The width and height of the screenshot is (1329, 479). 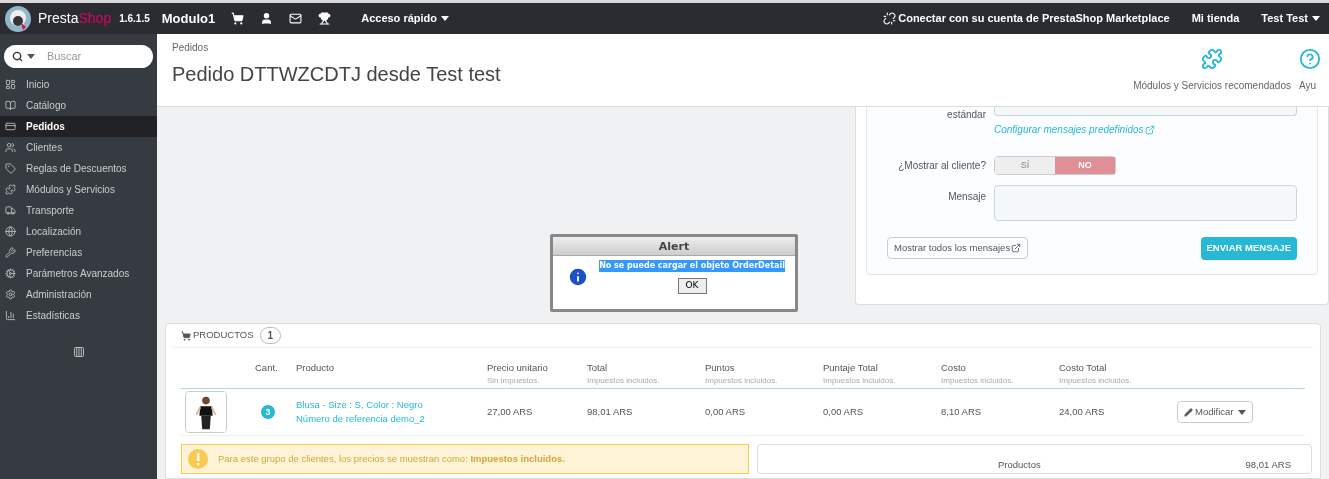 What do you see at coordinates (978, 374) in the screenshot?
I see `column-header: Costo Impuestos incluidos.` at bounding box center [978, 374].